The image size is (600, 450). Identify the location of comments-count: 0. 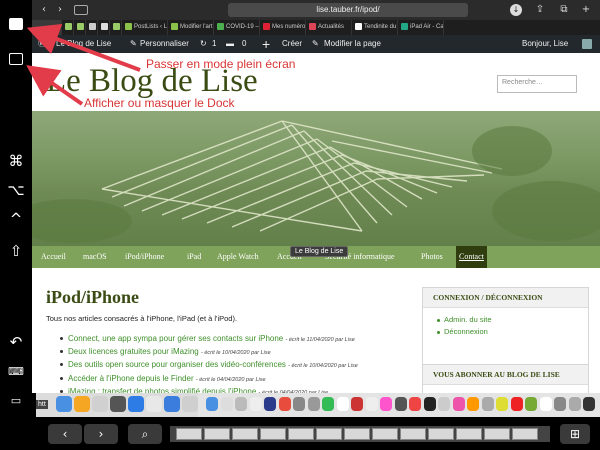
(244, 44).